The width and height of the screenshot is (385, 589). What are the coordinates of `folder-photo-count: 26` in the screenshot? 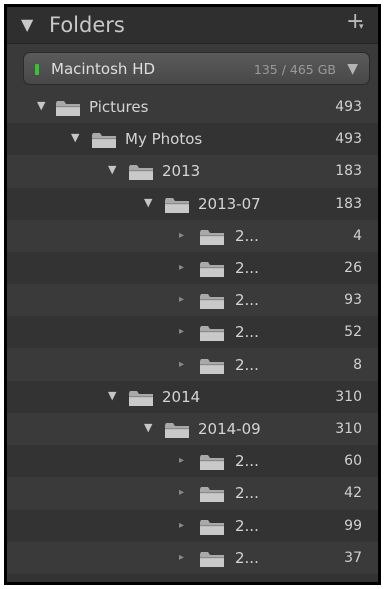 It's located at (353, 268).